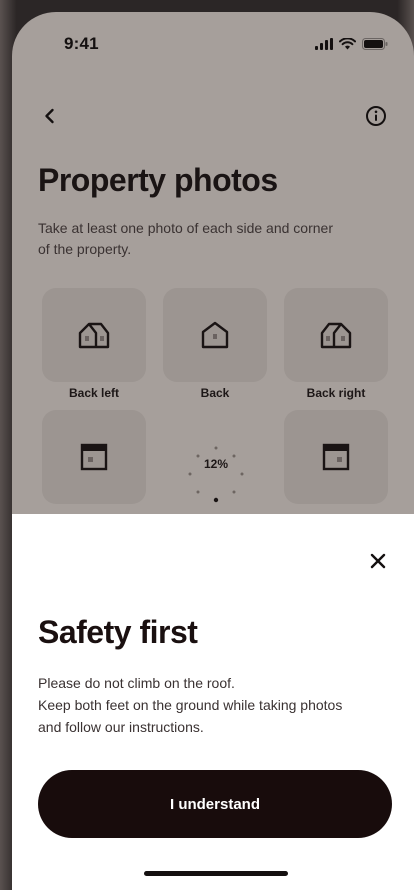 This screenshot has width=414, height=890. Describe the element at coordinates (216, 464) in the screenshot. I see `progress-percent: 12%` at that location.